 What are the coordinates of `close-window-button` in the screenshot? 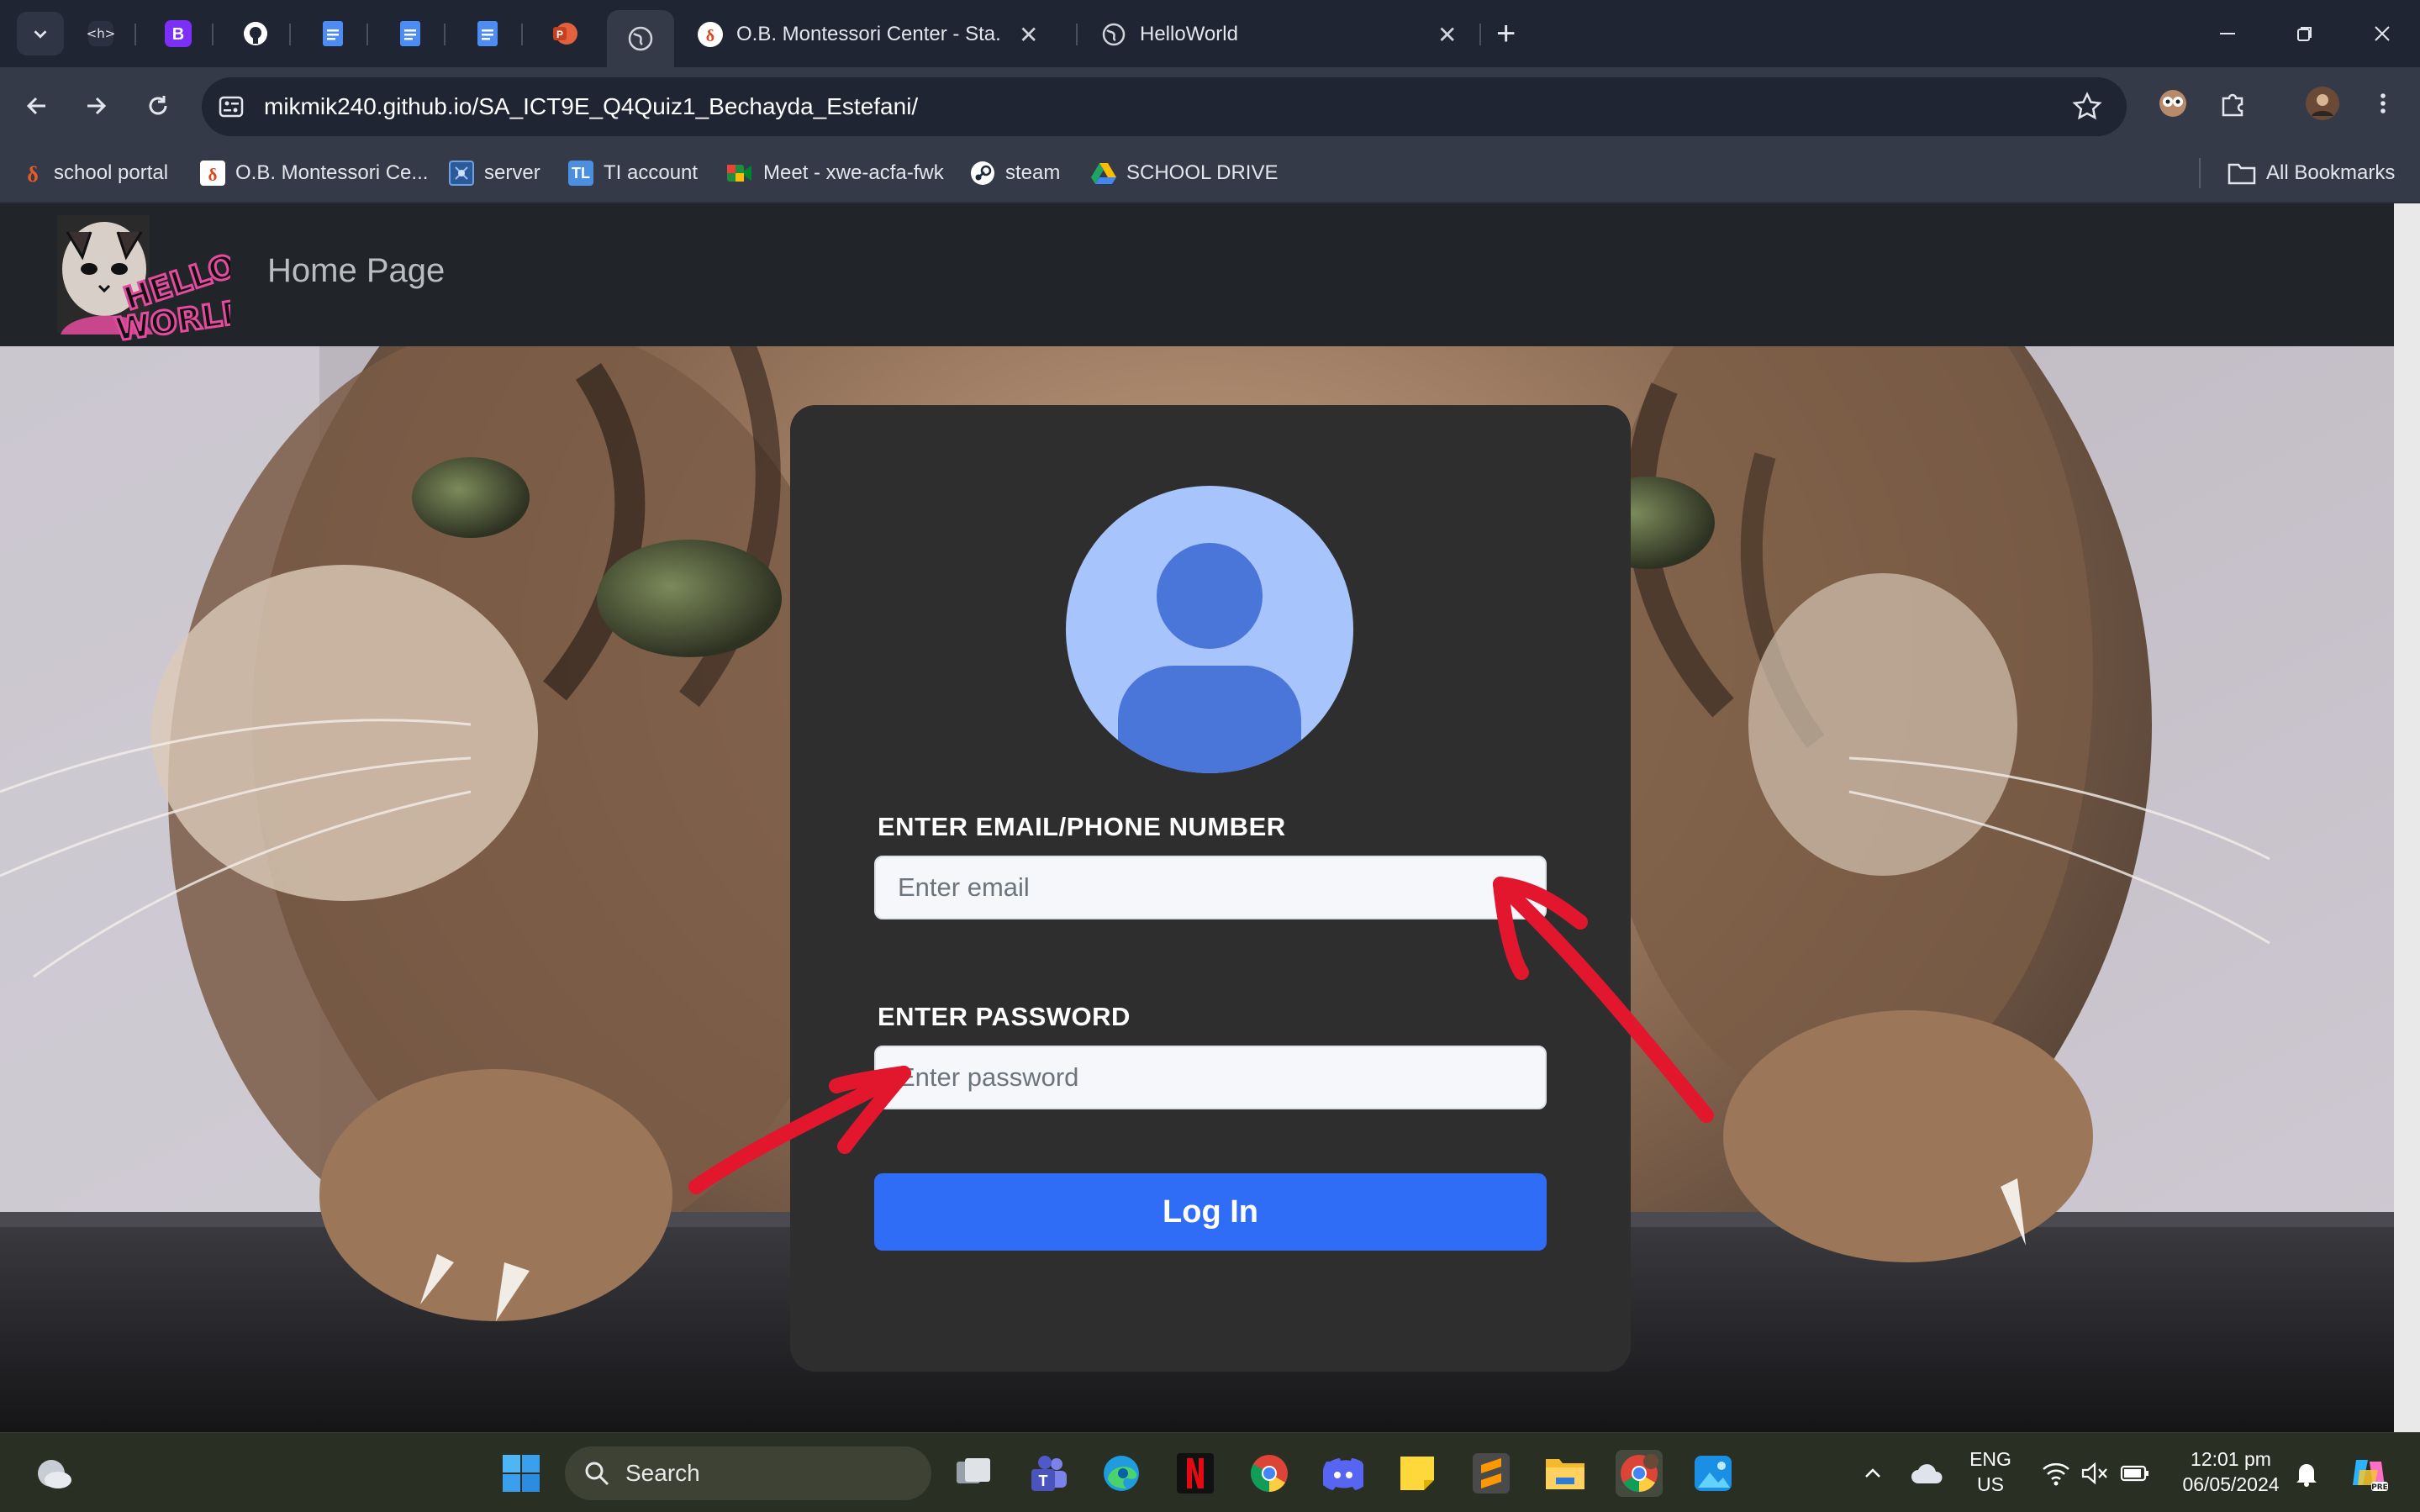 It's located at (2382, 33).